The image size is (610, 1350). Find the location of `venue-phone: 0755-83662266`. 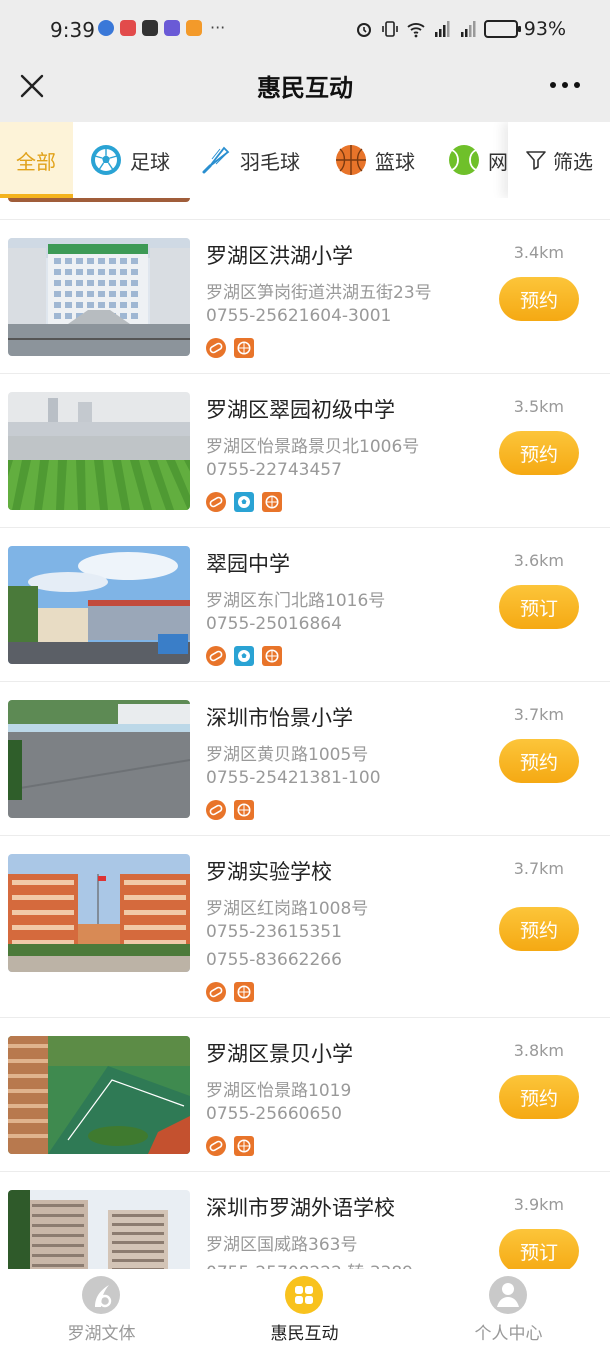

venue-phone: 0755-83662266 is located at coordinates (274, 960).